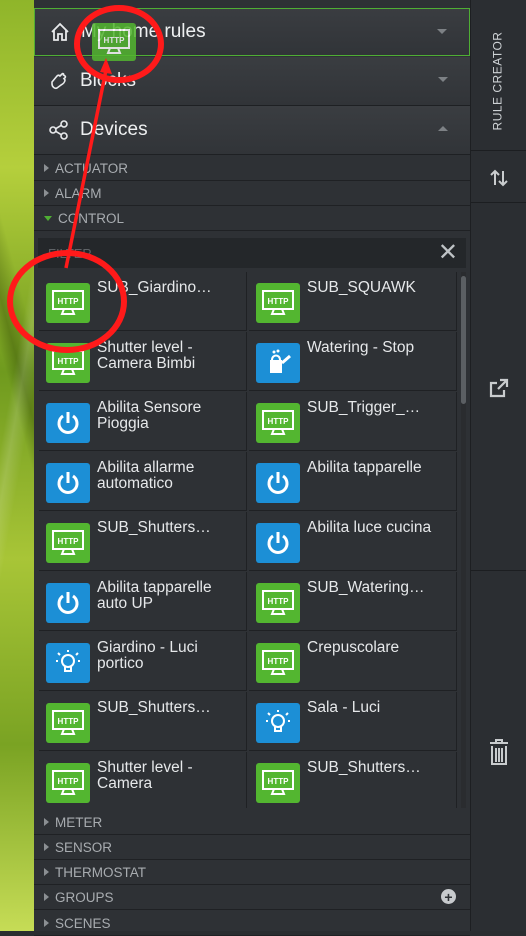 Image resolution: width=526 pixels, height=936 pixels. What do you see at coordinates (88, 163) in the screenshot?
I see `drag-arrow` at bounding box center [88, 163].